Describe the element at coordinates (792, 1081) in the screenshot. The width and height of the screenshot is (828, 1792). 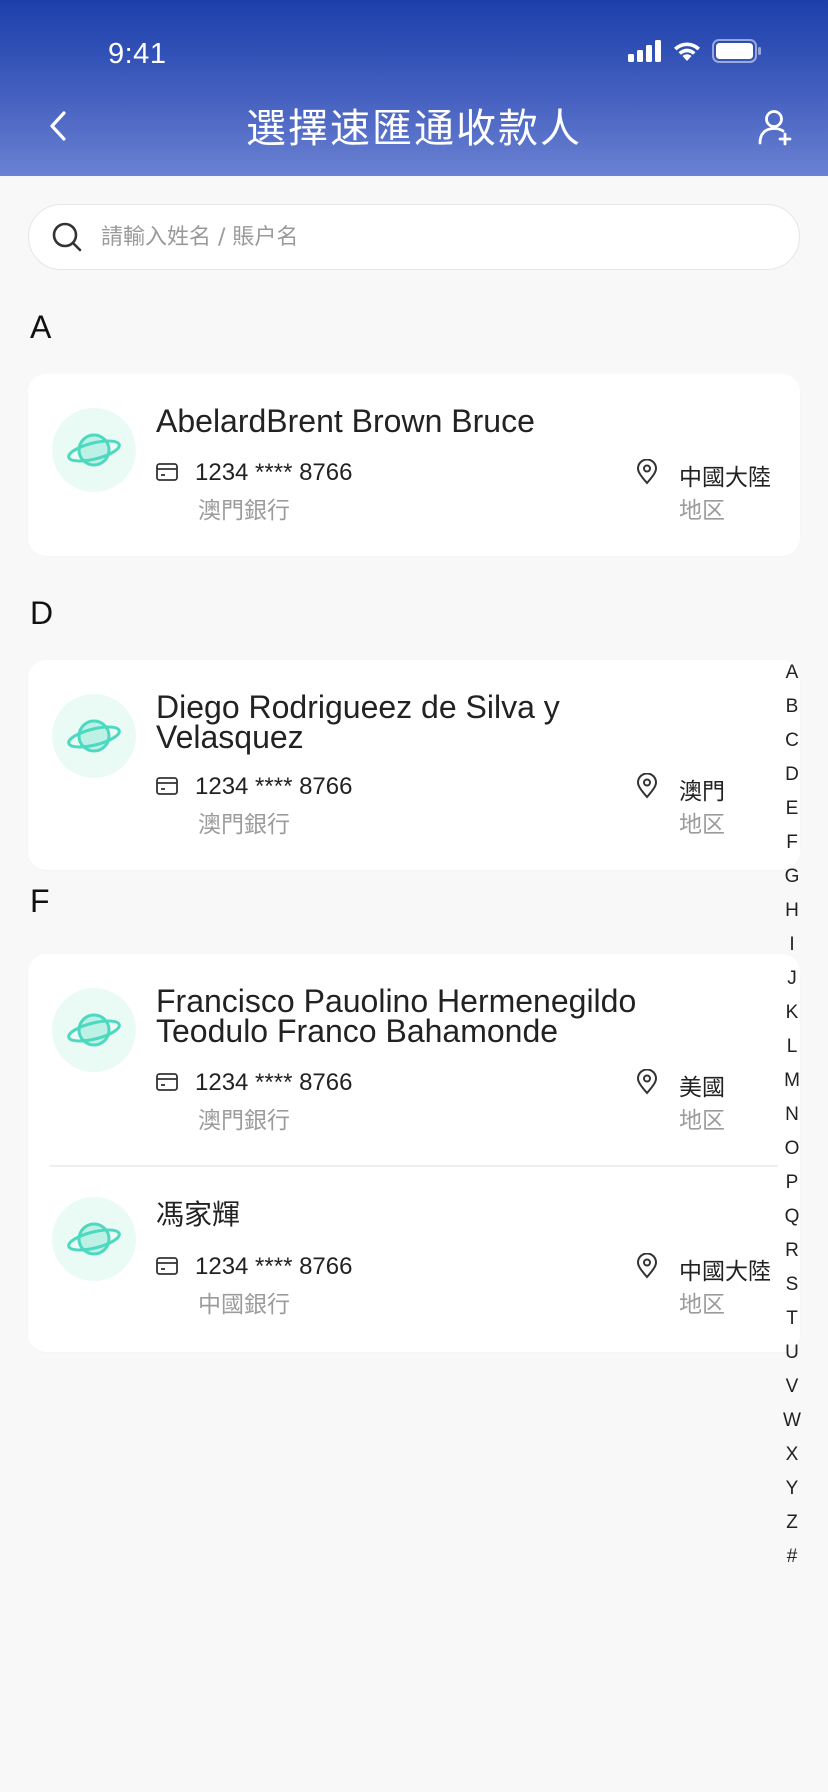
I see `index-letter-m: M` at that location.